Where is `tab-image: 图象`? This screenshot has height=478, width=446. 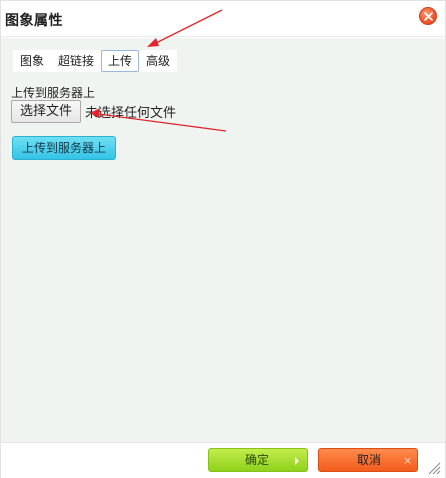 tab-image: 图象 is located at coordinates (32, 61).